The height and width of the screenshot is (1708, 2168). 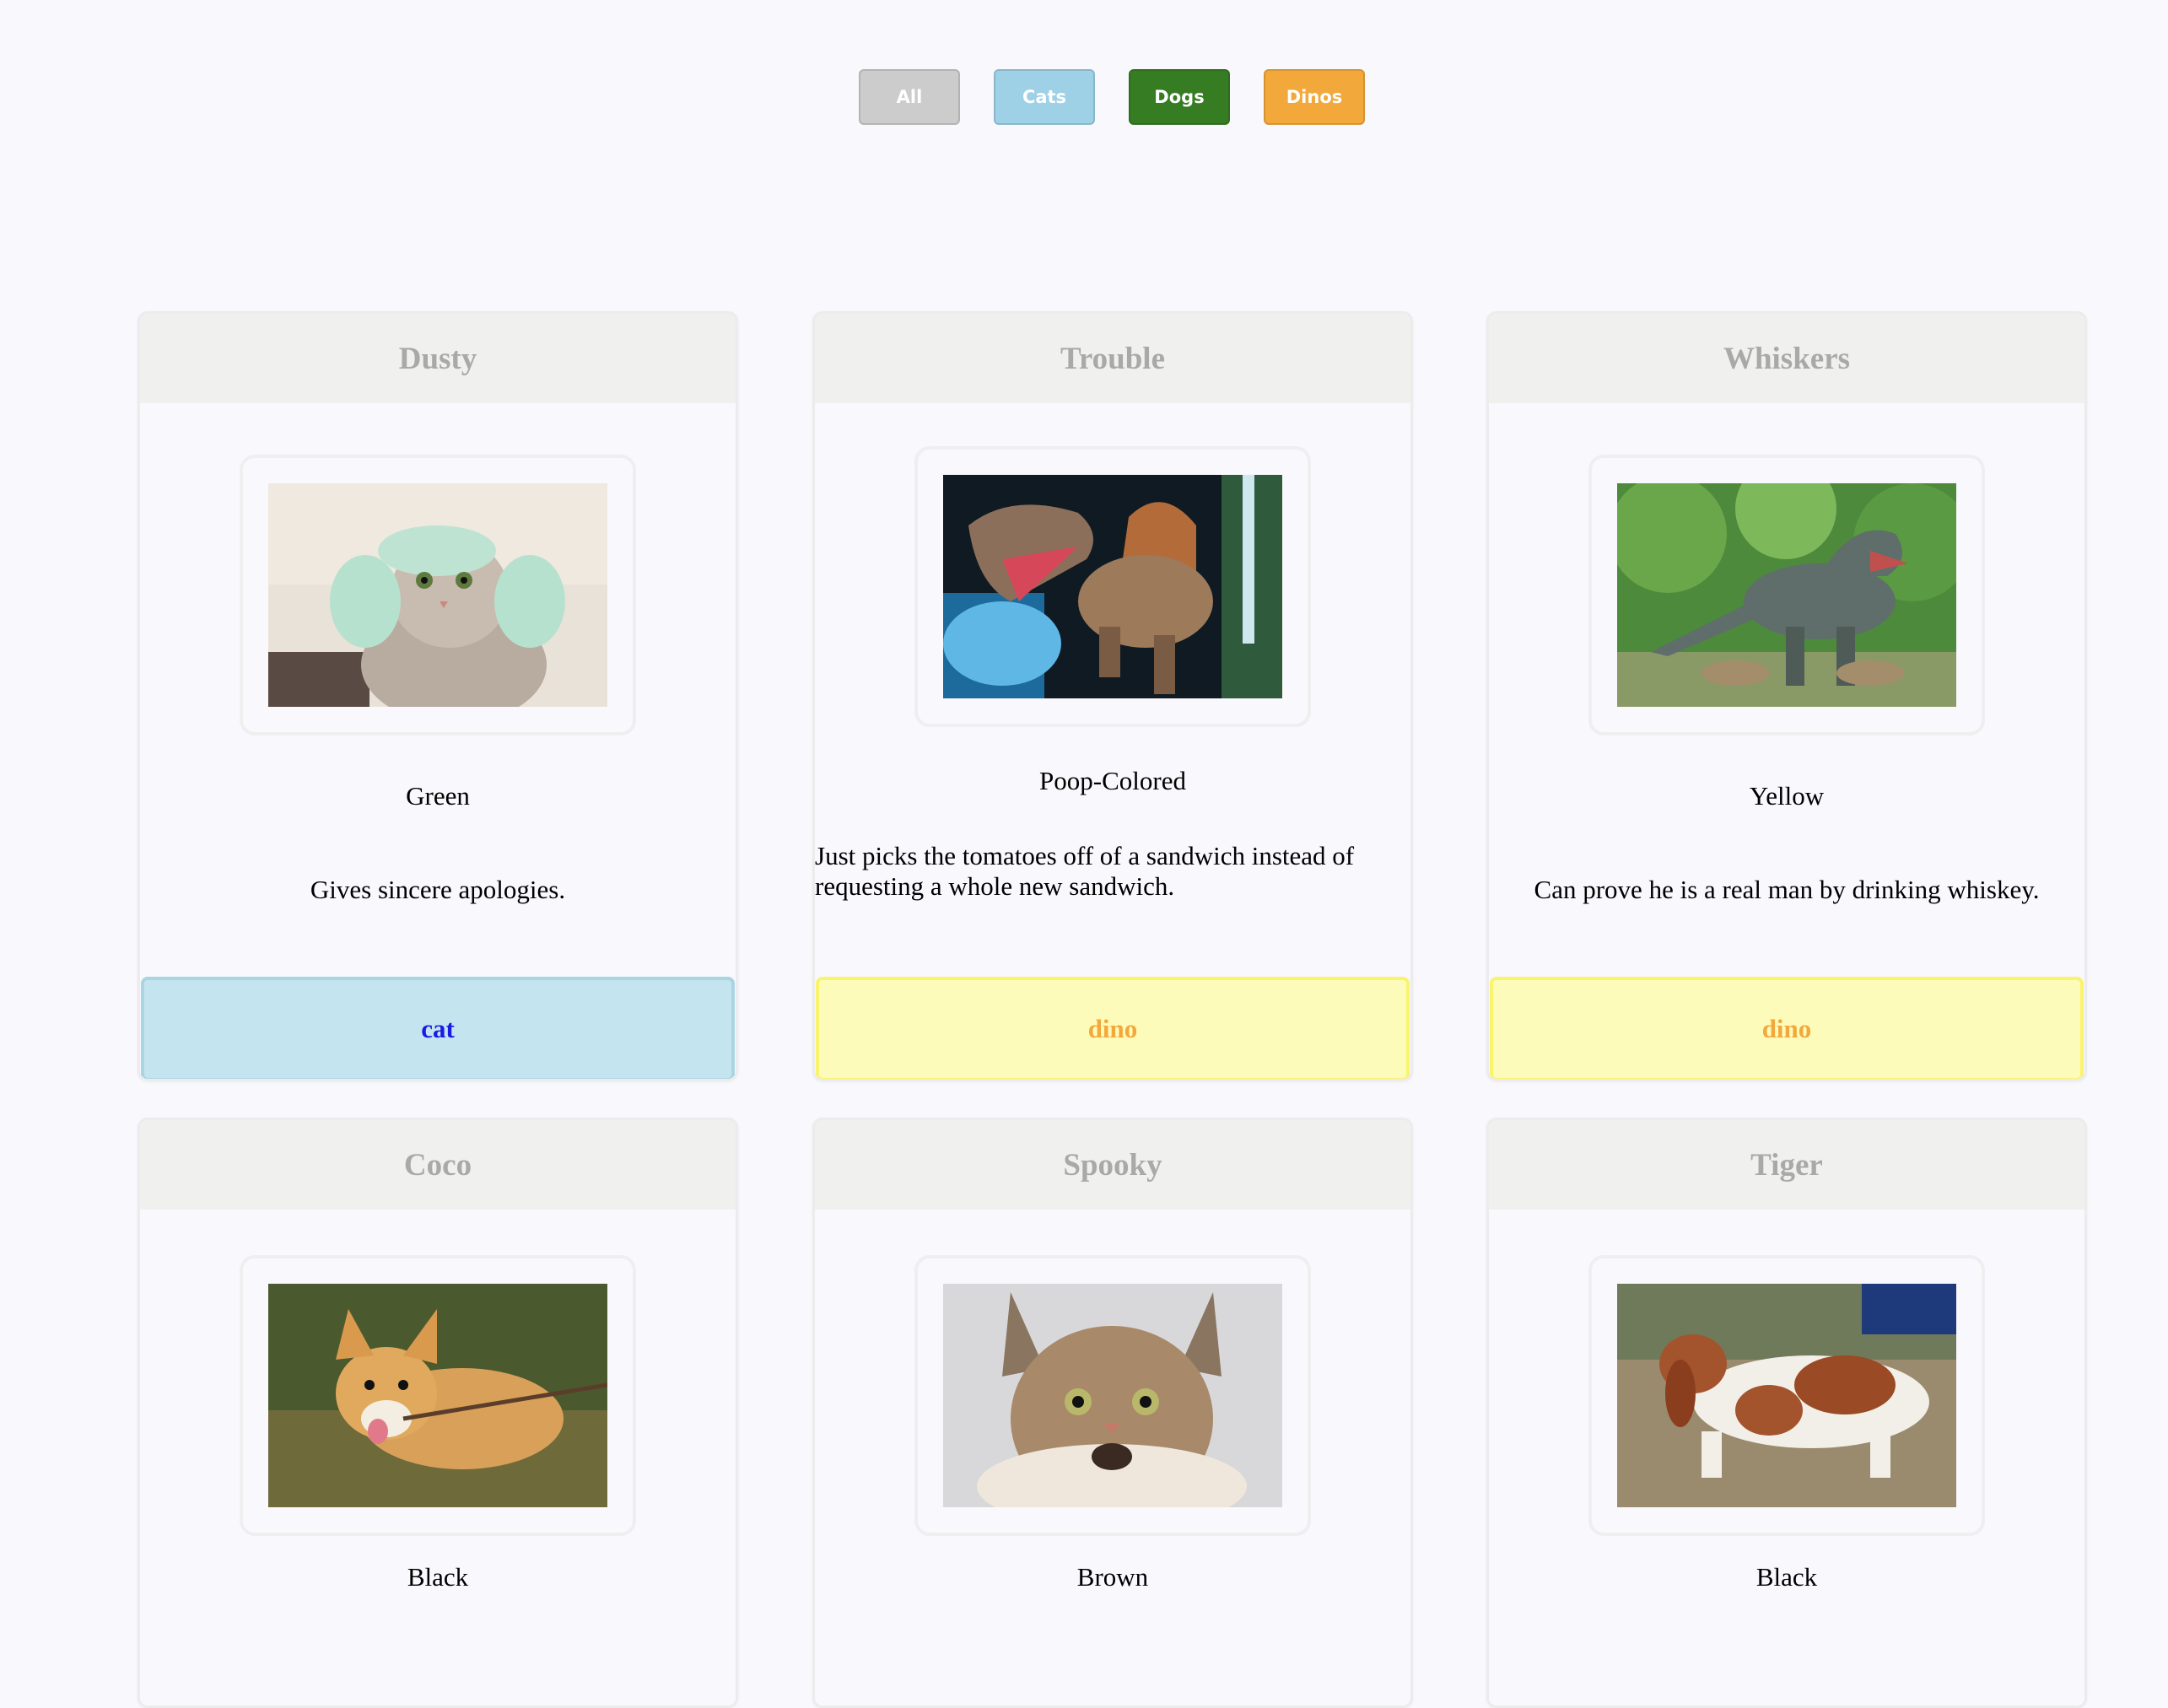 What do you see at coordinates (438, 1028) in the screenshot?
I see `pet-type-badge: cat` at bounding box center [438, 1028].